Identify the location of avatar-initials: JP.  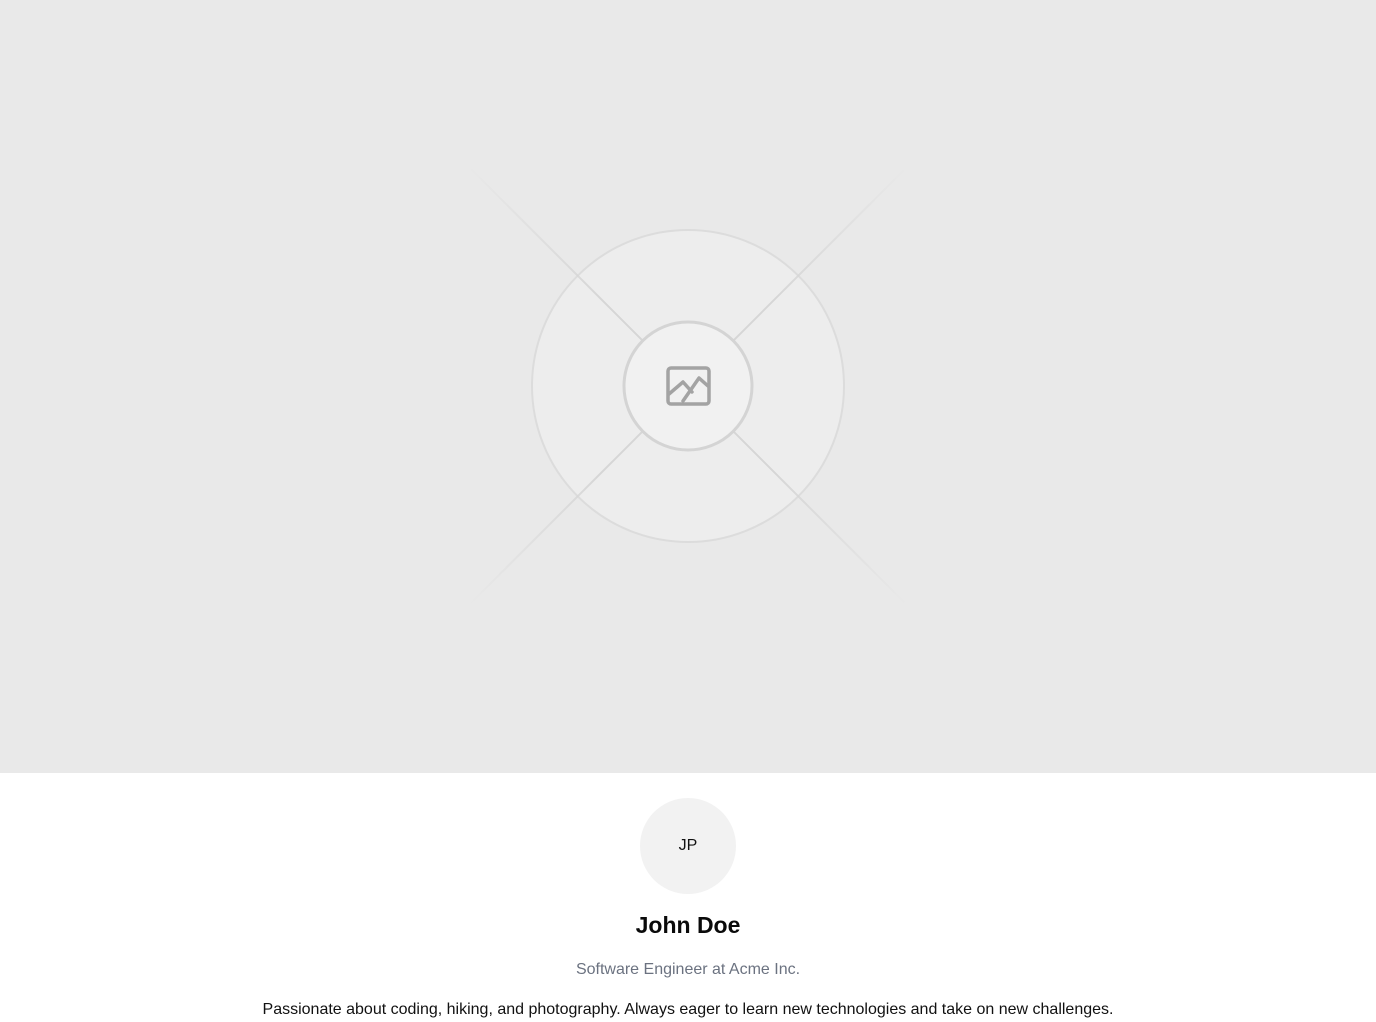
(688, 845).